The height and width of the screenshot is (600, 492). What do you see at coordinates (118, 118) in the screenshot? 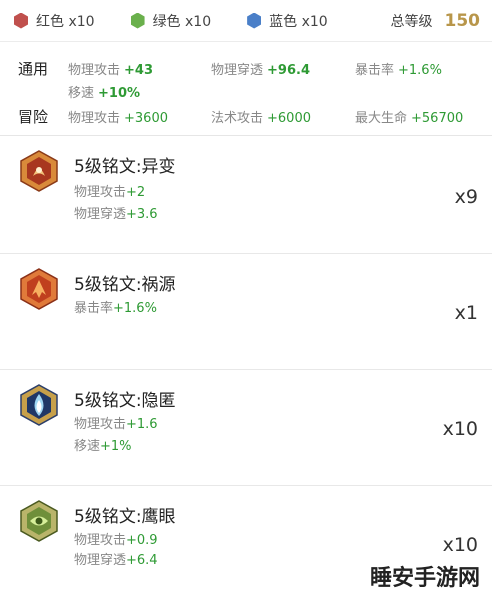
I see `adventure-stat-phys-attack: 物理攻击 +3600` at bounding box center [118, 118].